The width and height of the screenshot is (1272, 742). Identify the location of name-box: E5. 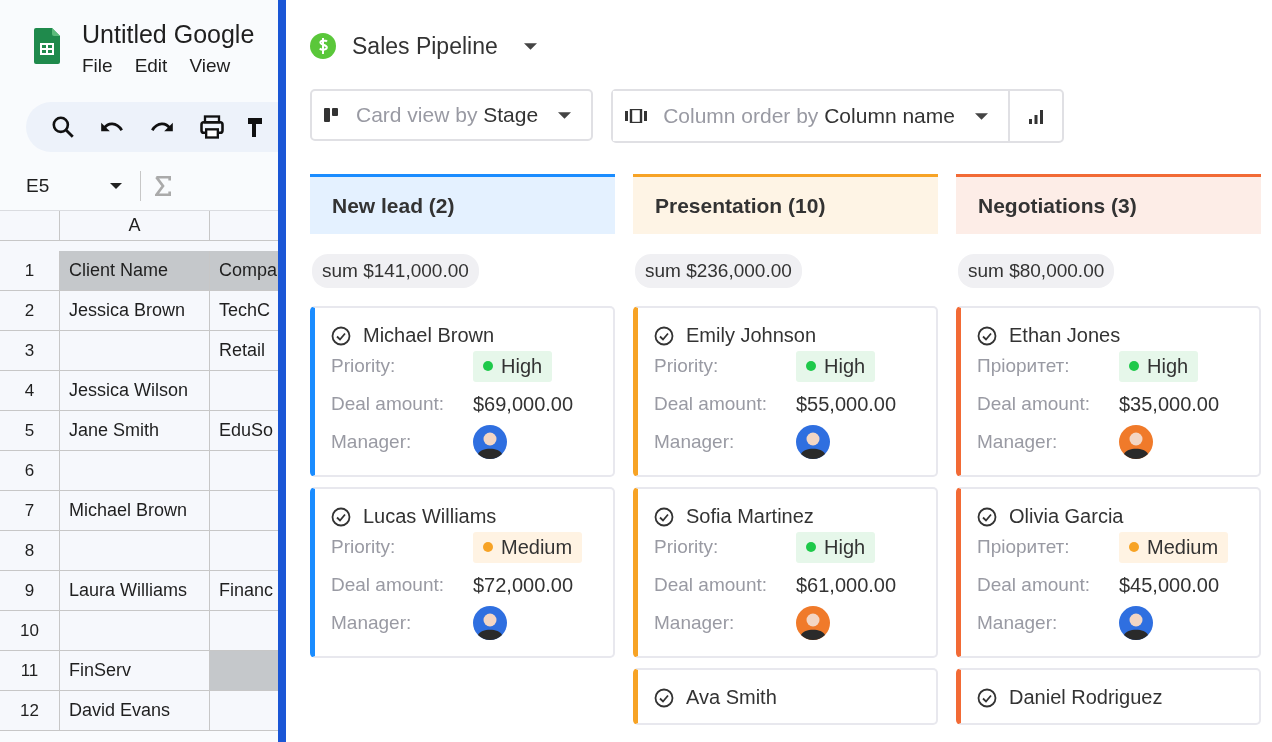
(68, 186).